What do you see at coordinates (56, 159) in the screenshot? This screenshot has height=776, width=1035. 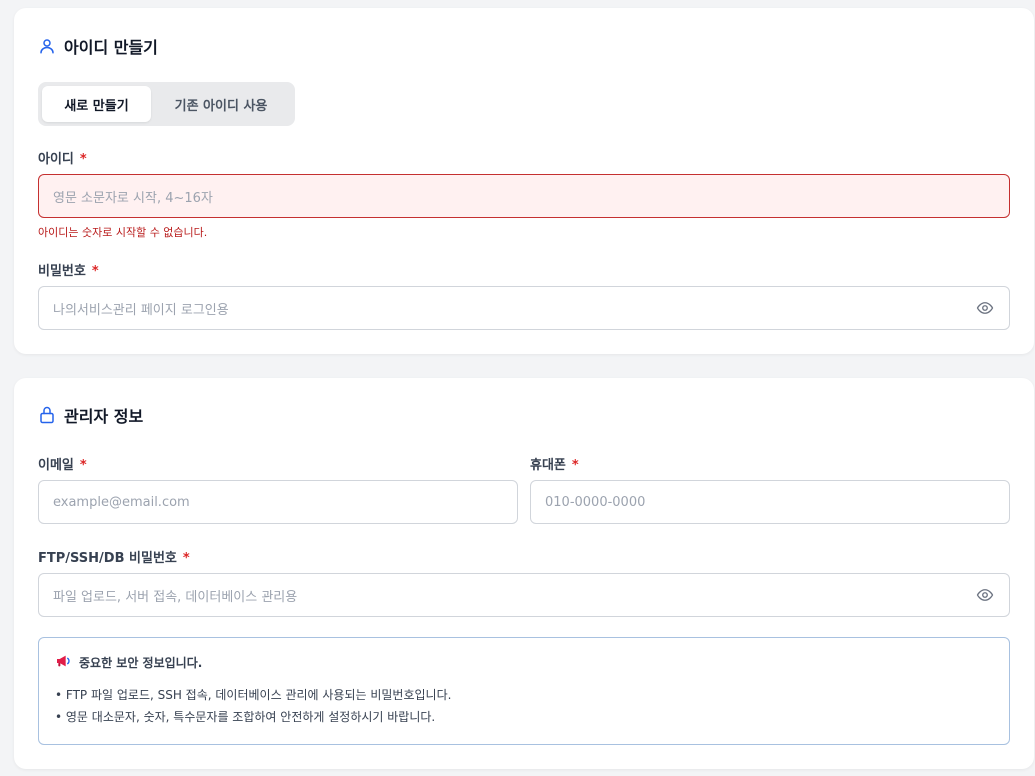 I see `id-label-text: 아이디` at bounding box center [56, 159].